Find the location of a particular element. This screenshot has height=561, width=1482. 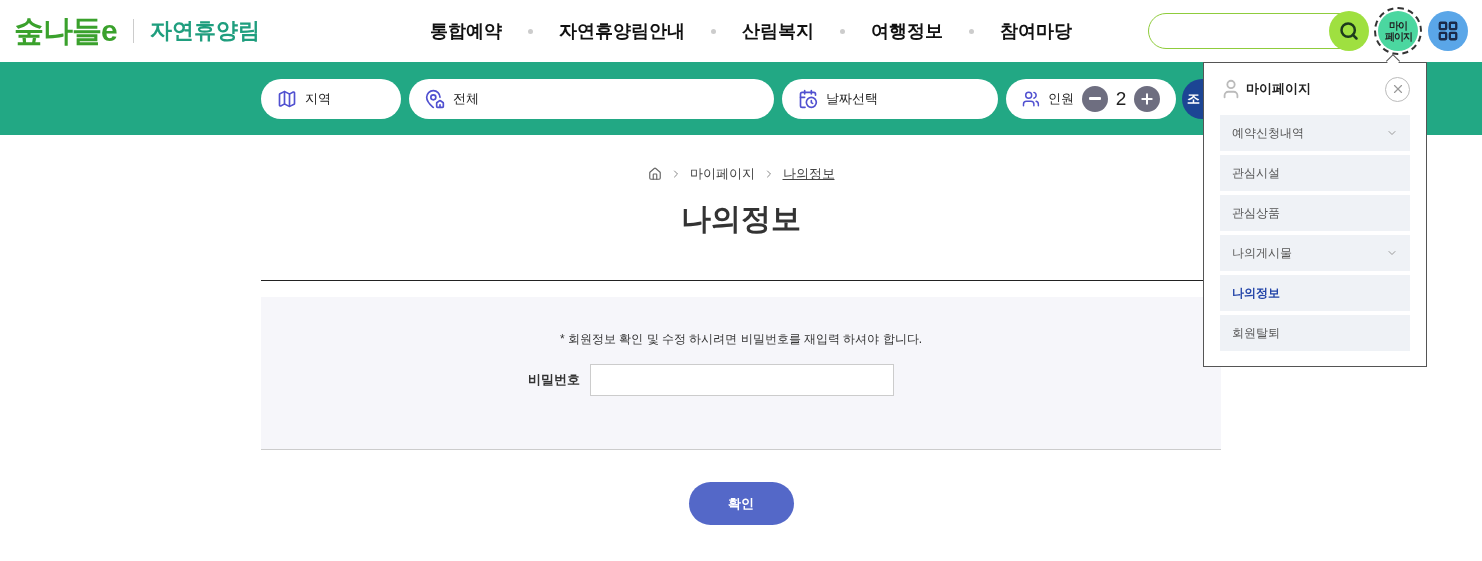

people-icon is located at coordinates (1031, 98).